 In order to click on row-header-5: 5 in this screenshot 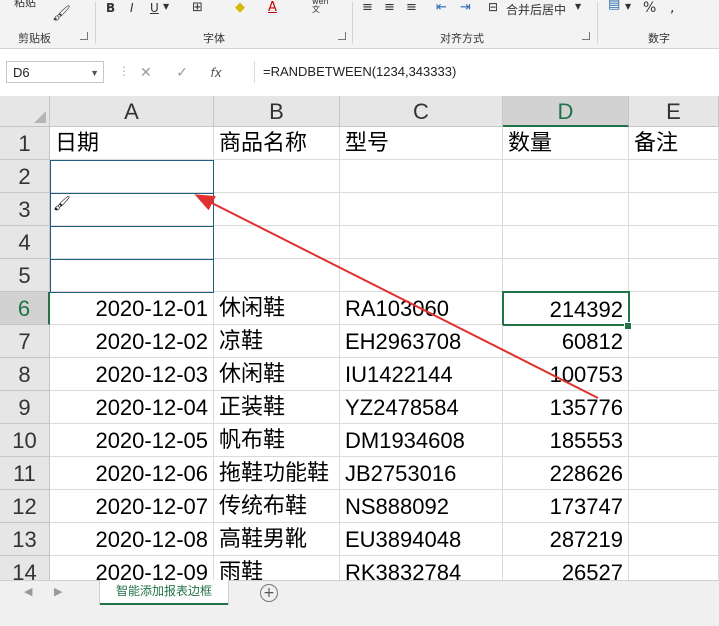, I will do `click(25, 275)`.